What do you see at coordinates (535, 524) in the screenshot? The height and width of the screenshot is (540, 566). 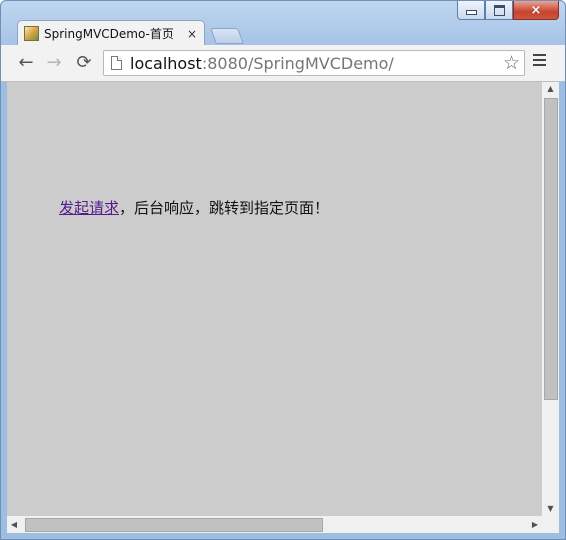 I see `scroll-right-arrow-icon: ▶` at bounding box center [535, 524].